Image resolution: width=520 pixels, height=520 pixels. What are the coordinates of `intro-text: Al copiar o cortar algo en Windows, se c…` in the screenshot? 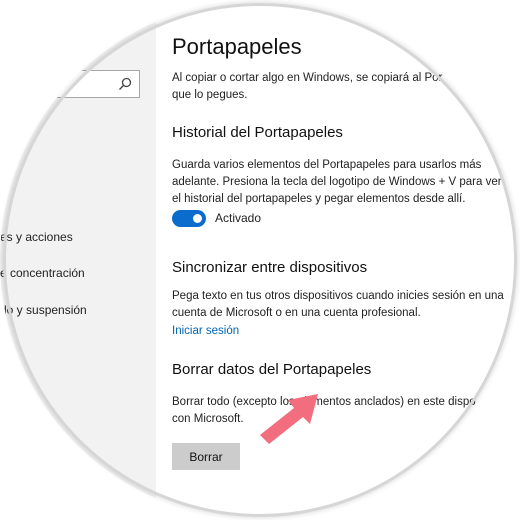 It's located at (337, 87).